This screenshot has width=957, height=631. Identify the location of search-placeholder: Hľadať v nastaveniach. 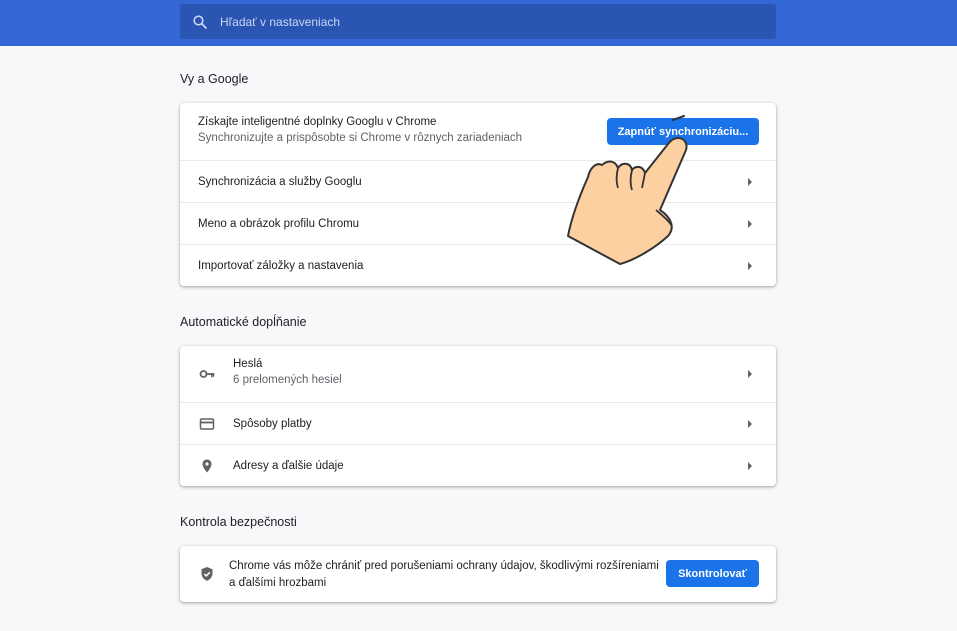
(280, 21).